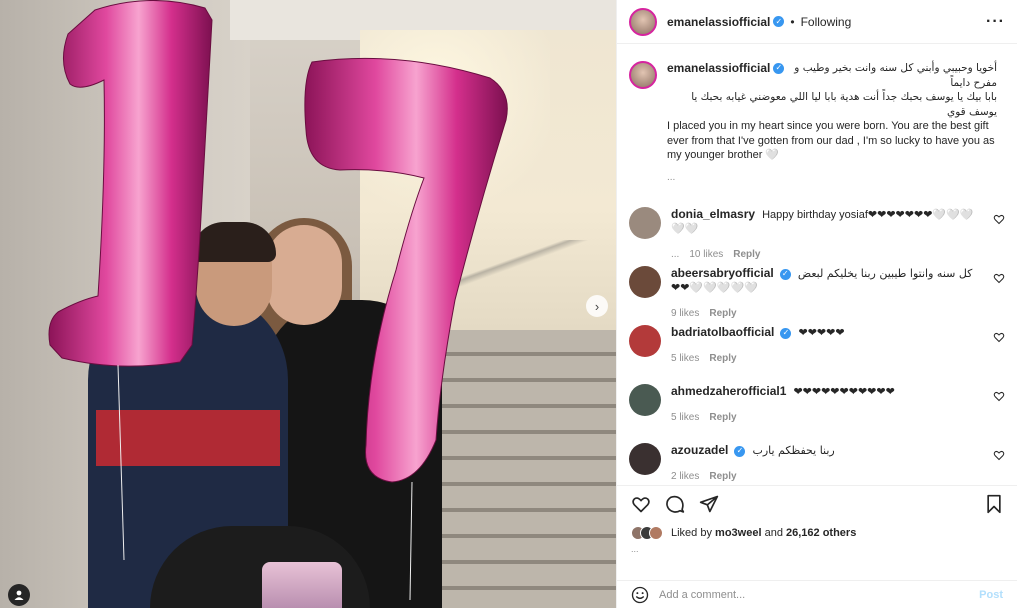  What do you see at coordinates (773, 533) in the screenshot?
I see `likes-and: and` at bounding box center [773, 533].